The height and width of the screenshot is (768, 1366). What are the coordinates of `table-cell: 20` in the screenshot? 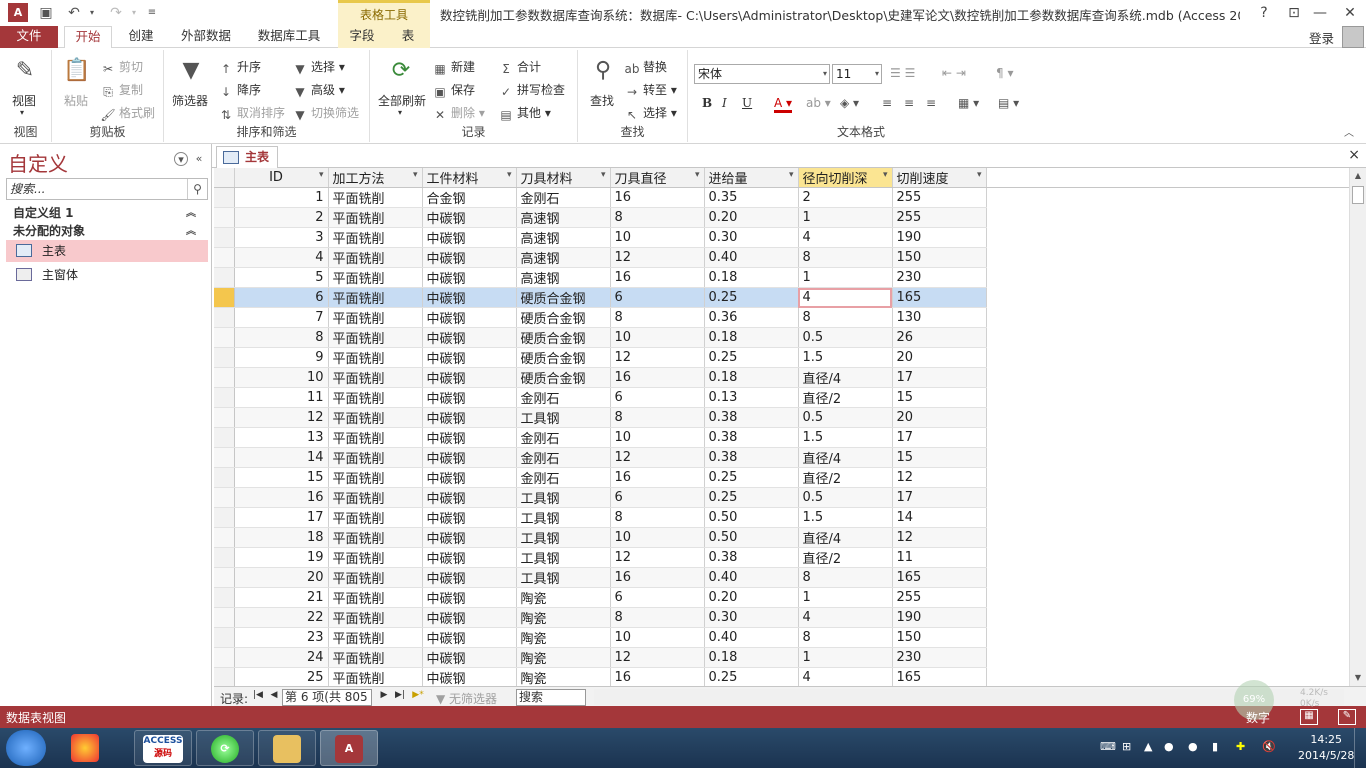 It's located at (281, 577).